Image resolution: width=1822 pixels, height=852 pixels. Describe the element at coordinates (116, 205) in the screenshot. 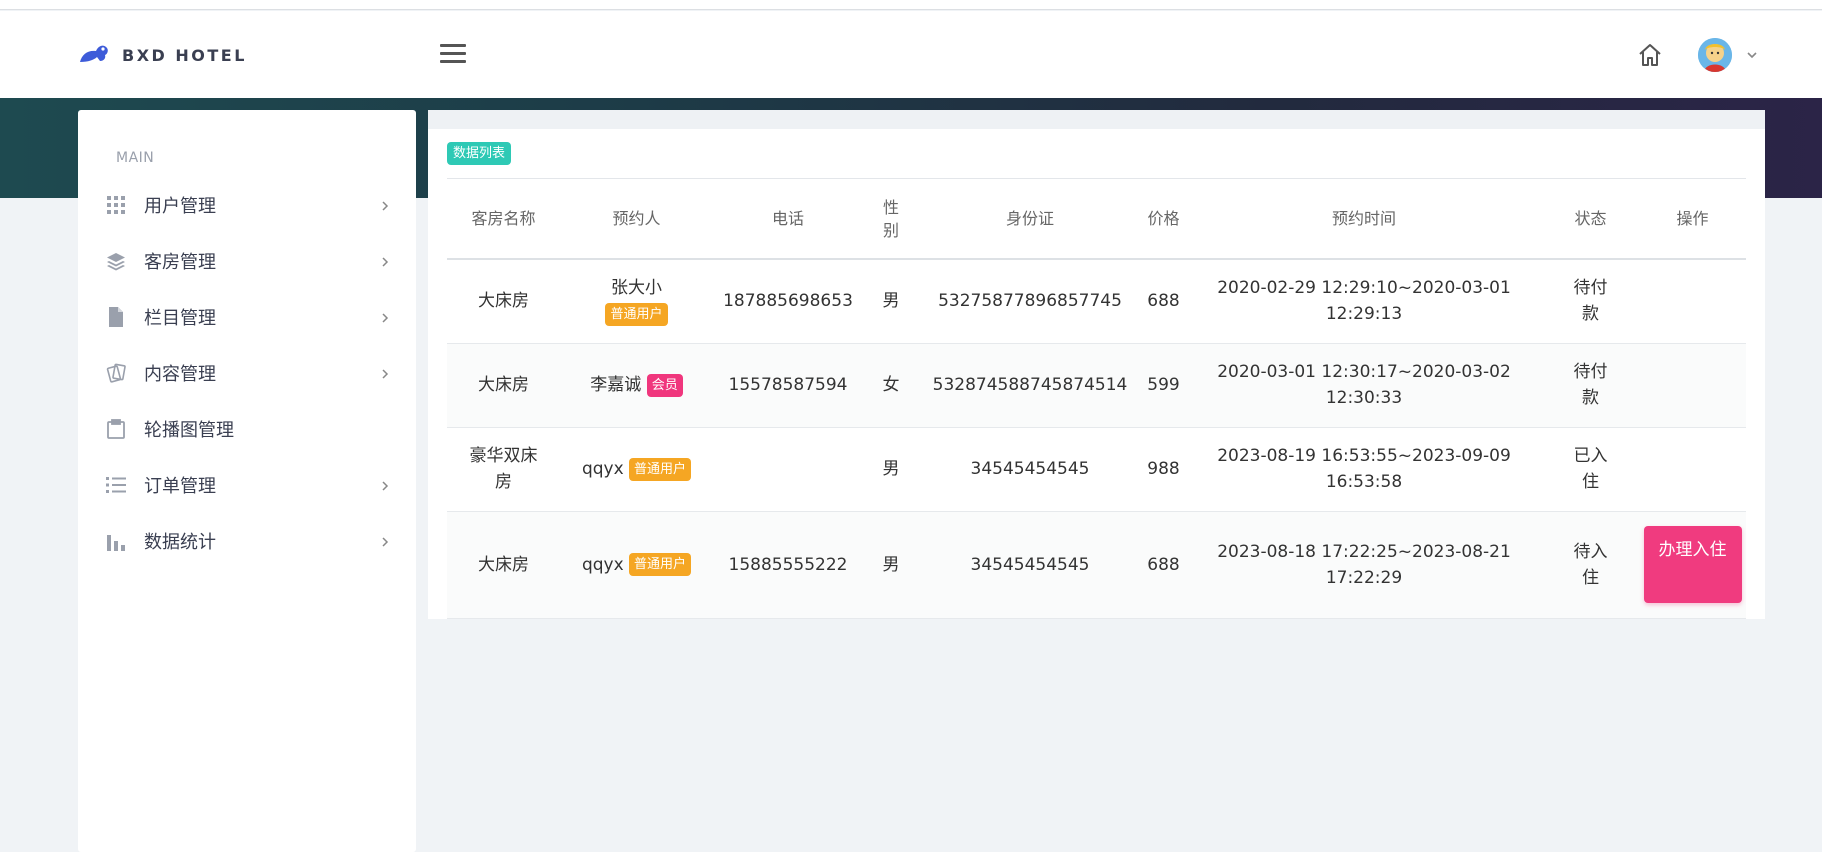

I see `grid-icon` at that location.